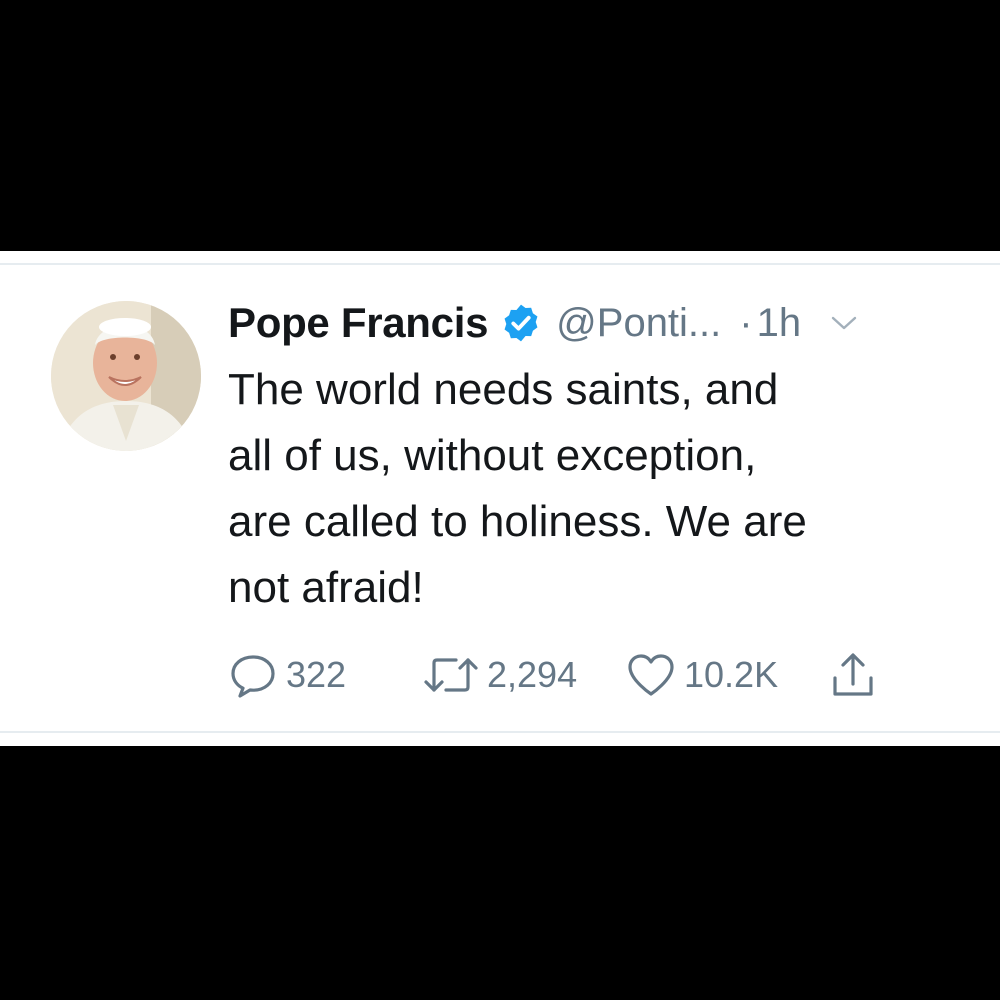  Describe the element at coordinates (779, 323) in the screenshot. I see `timestamp: 1h` at that location.